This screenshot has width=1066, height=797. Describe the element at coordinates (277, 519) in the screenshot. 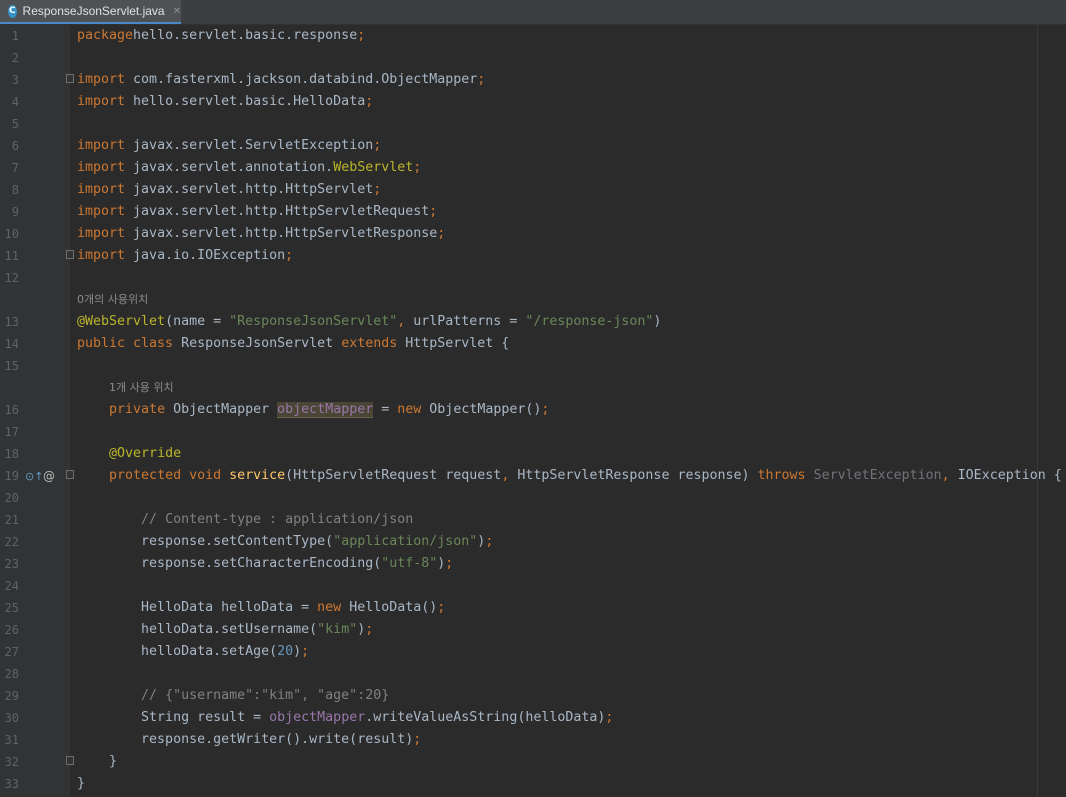

I see `code-token: // Content-type : application/json` at that location.